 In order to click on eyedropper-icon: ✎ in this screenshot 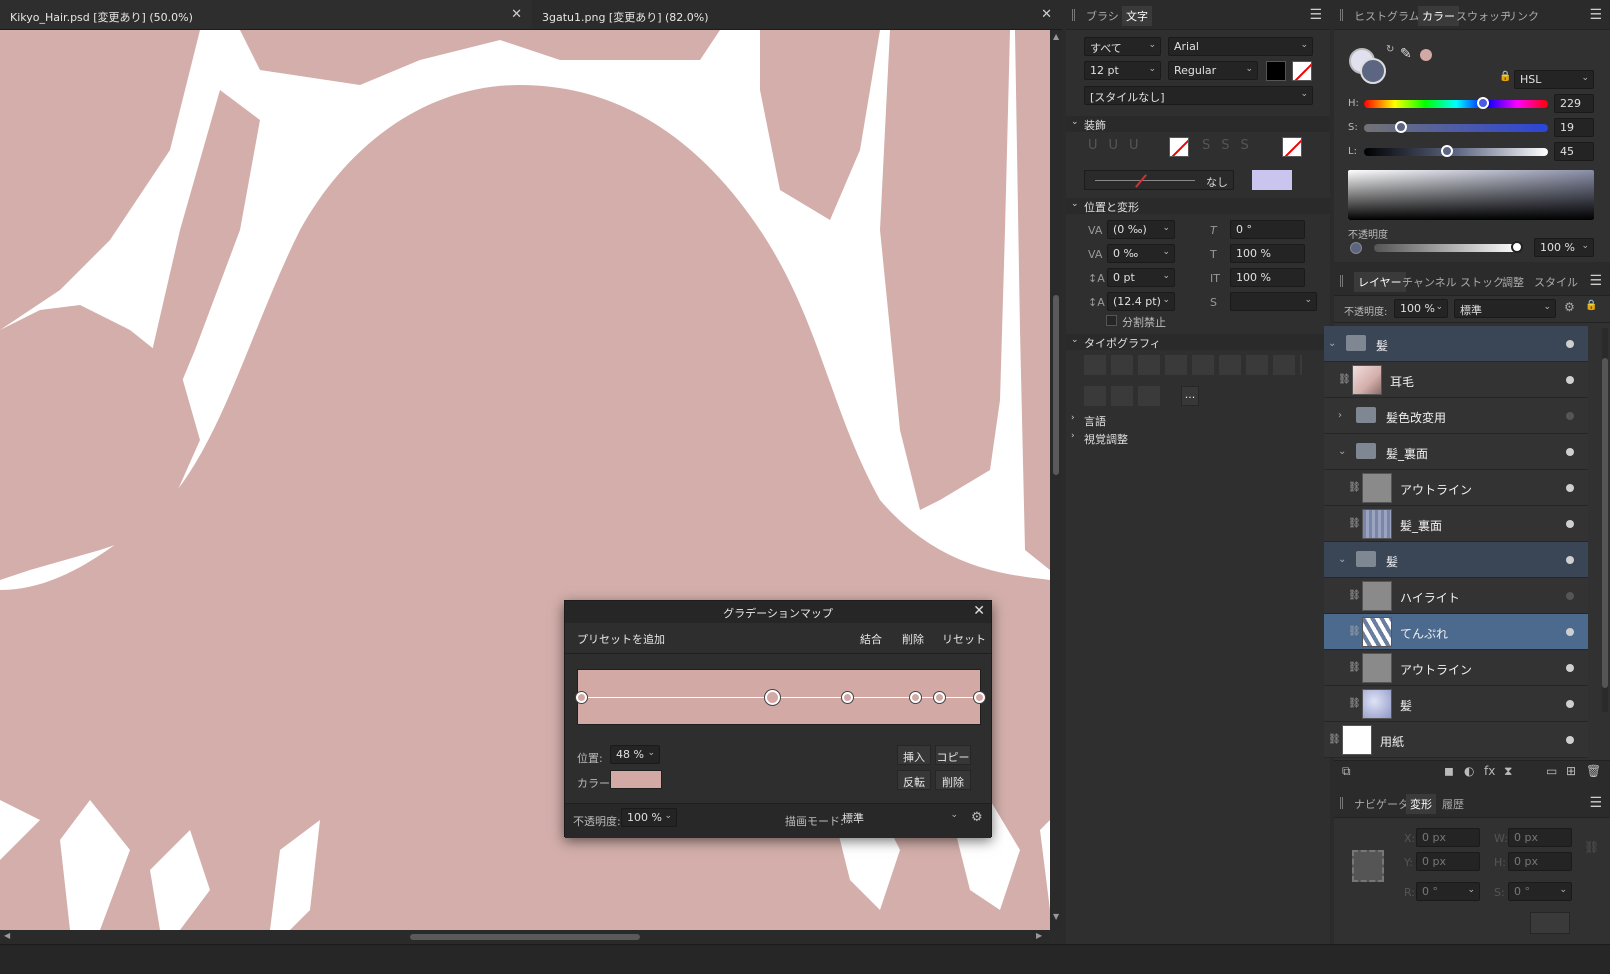, I will do `click(1406, 54)`.